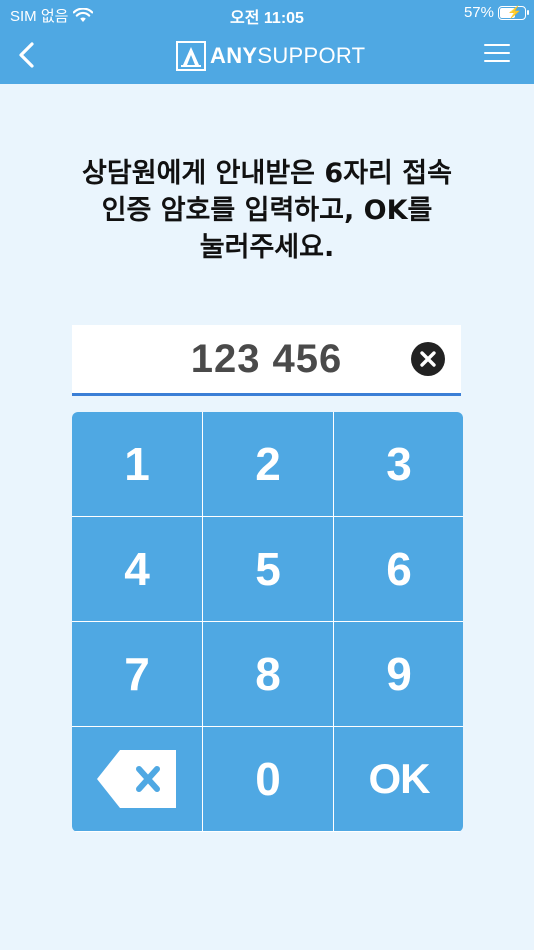 Image resolution: width=534 pixels, height=950 pixels. What do you see at coordinates (267, 18) in the screenshot?
I see `status-time: 오전 11:05` at bounding box center [267, 18].